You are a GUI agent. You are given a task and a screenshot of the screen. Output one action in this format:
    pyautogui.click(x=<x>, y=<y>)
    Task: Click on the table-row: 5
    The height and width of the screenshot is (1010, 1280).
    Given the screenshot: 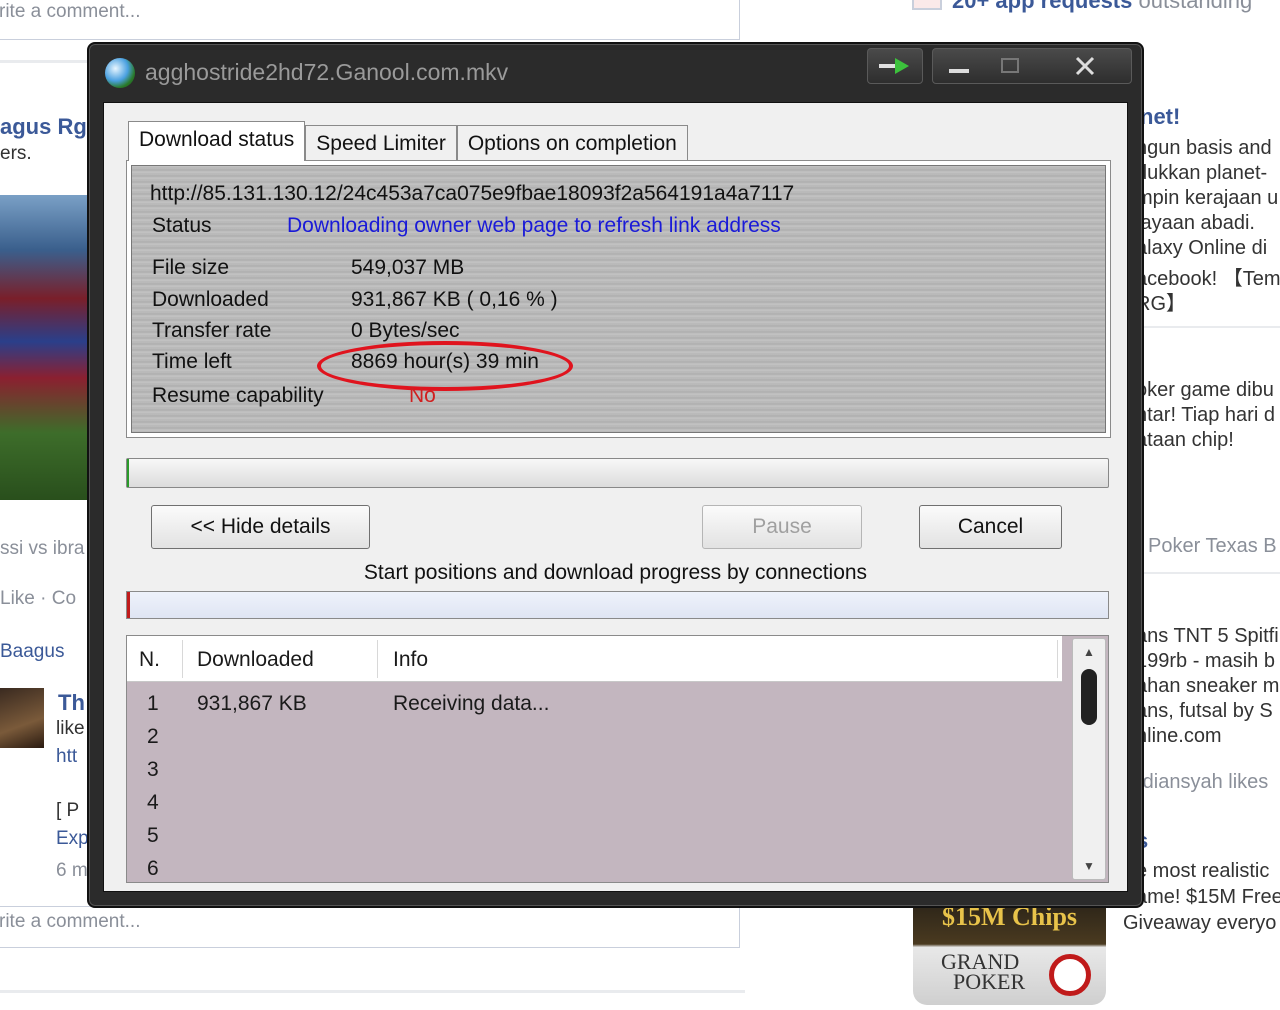 What is the action you would take?
    pyautogui.click(x=594, y=840)
    